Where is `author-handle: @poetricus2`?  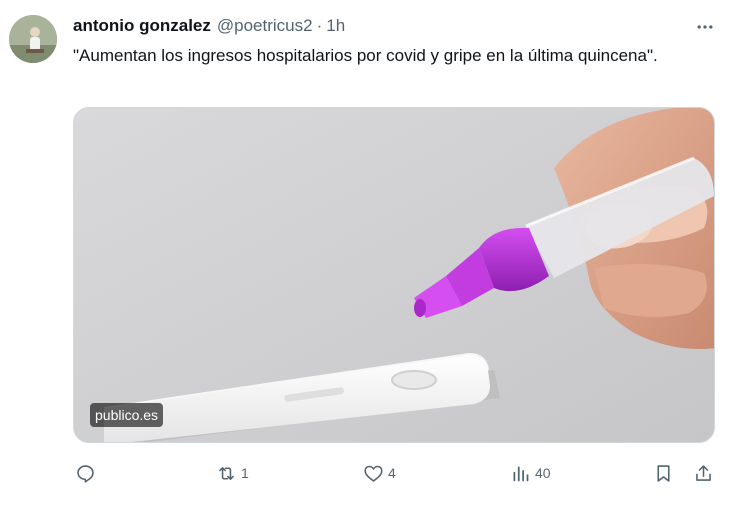 author-handle: @poetricus2 is located at coordinates (265, 26).